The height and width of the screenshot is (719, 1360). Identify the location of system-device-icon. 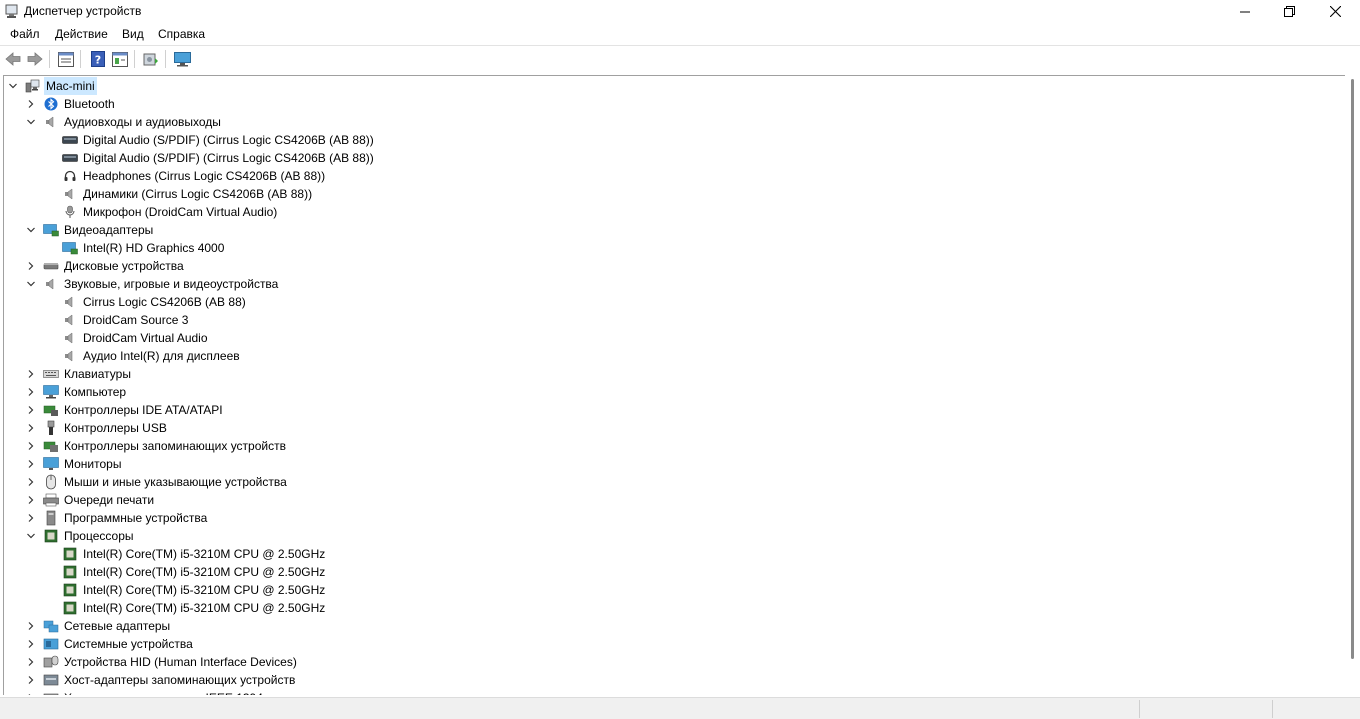
(51, 644).